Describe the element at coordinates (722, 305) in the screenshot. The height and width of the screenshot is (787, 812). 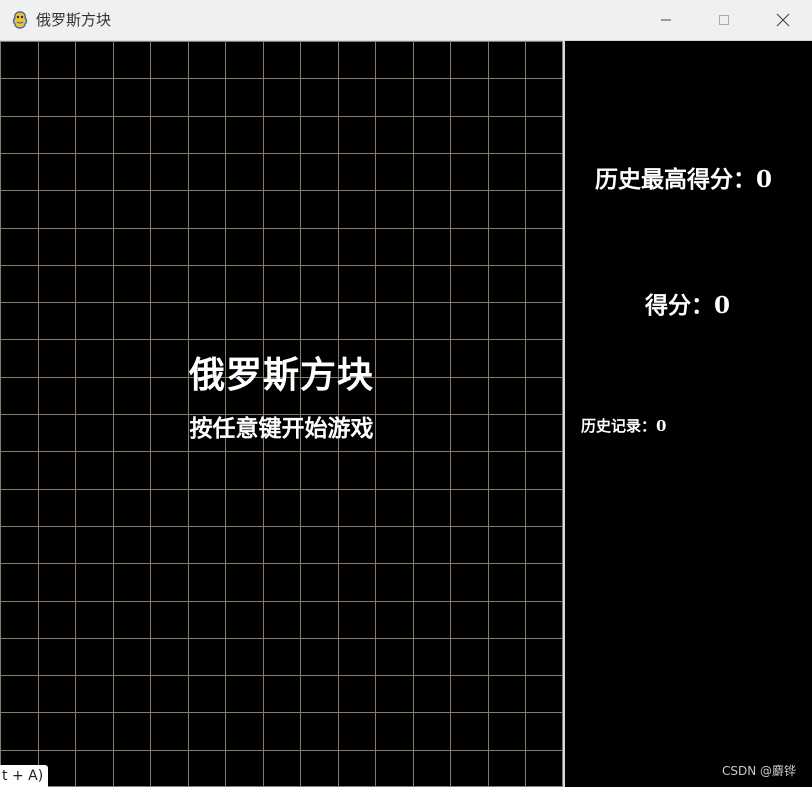
I see `score-value: 0` at that location.